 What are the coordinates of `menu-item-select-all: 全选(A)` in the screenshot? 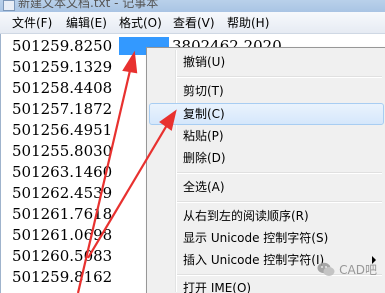 It's located at (266, 187).